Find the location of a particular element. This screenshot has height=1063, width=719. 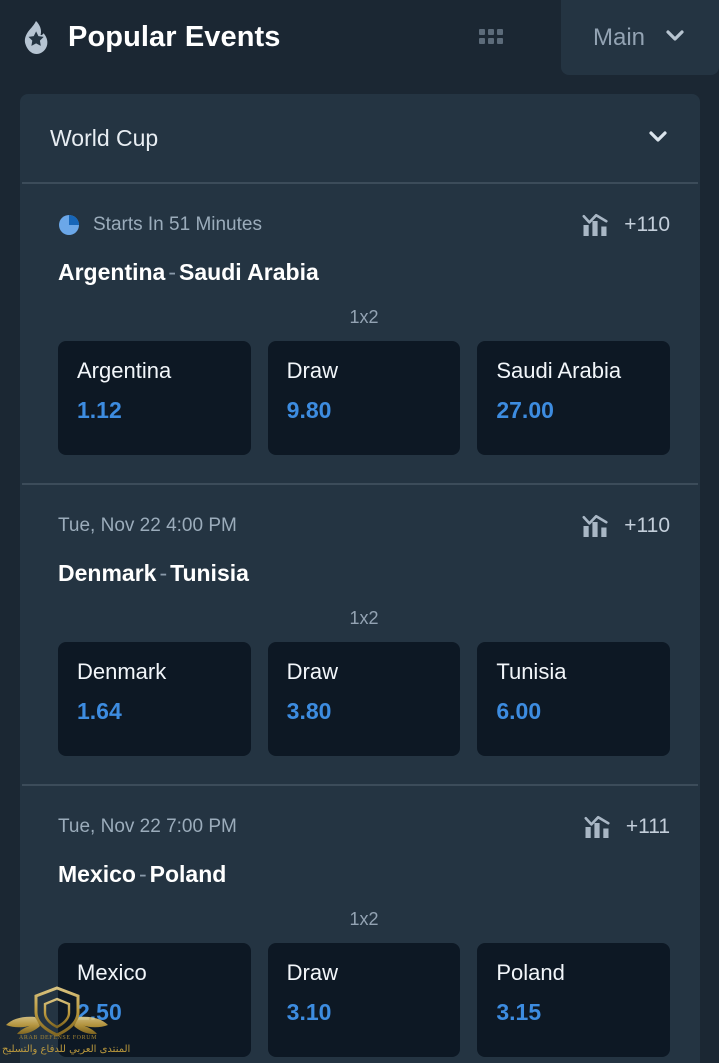

match-time-group: Tue, Nov 22 7:00 PM is located at coordinates (321, 827).